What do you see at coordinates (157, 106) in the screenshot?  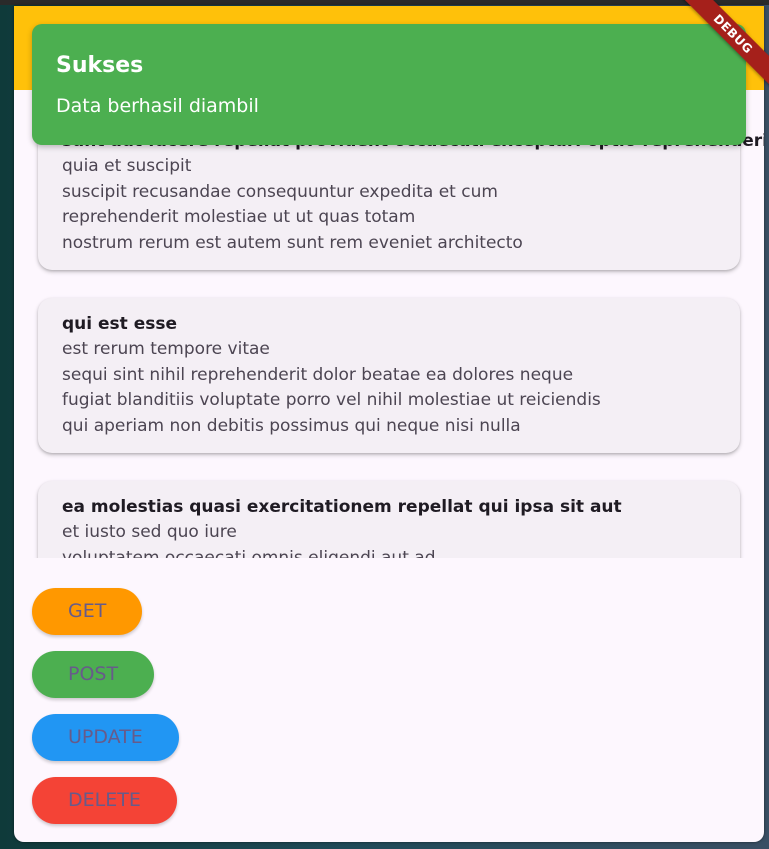 I see `snackbar-message: Data berhasil diambil` at bounding box center [157, 106].